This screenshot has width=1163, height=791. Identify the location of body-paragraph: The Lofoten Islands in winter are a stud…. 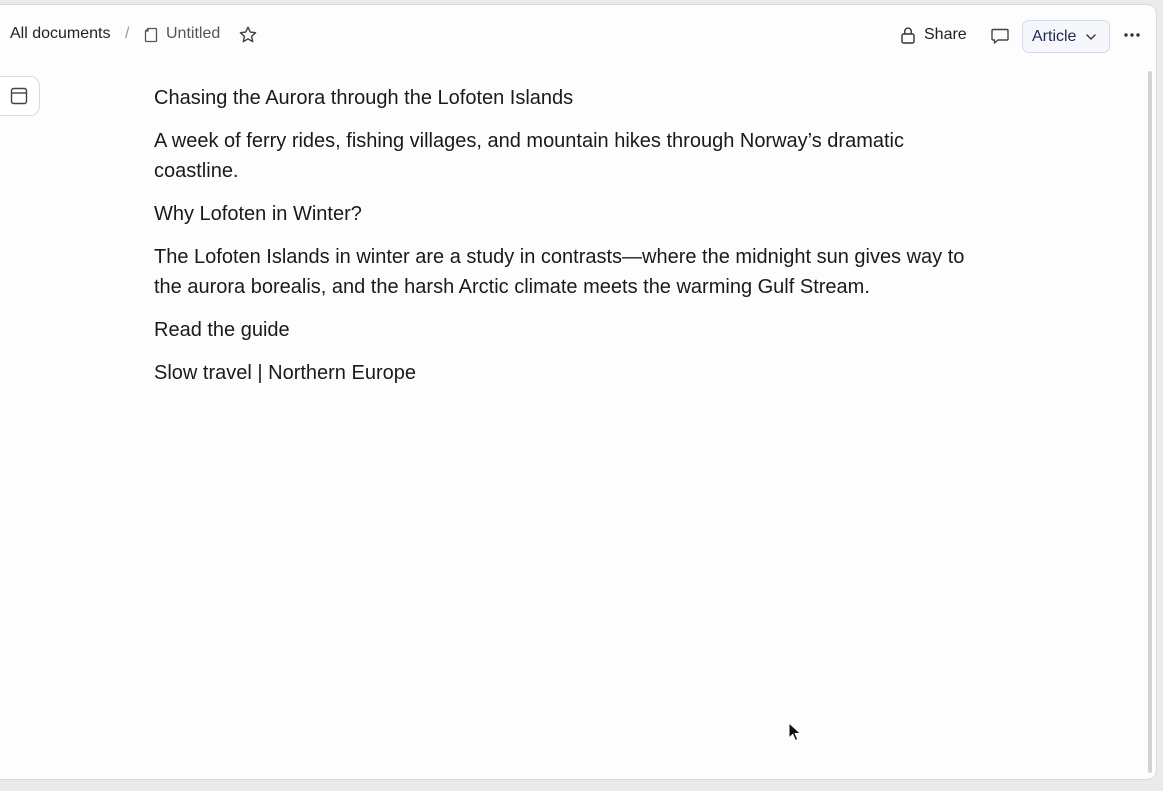
(574, 272).